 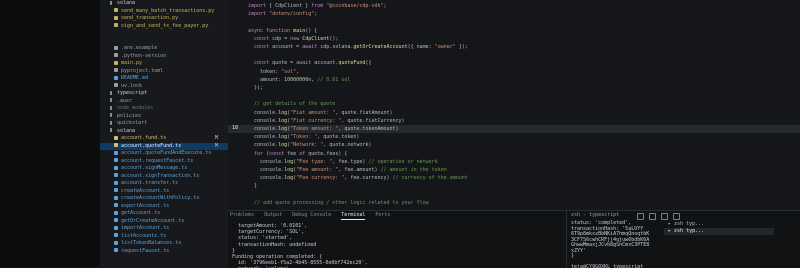 I want to click on lock-icon, so click(x=116, y=85).